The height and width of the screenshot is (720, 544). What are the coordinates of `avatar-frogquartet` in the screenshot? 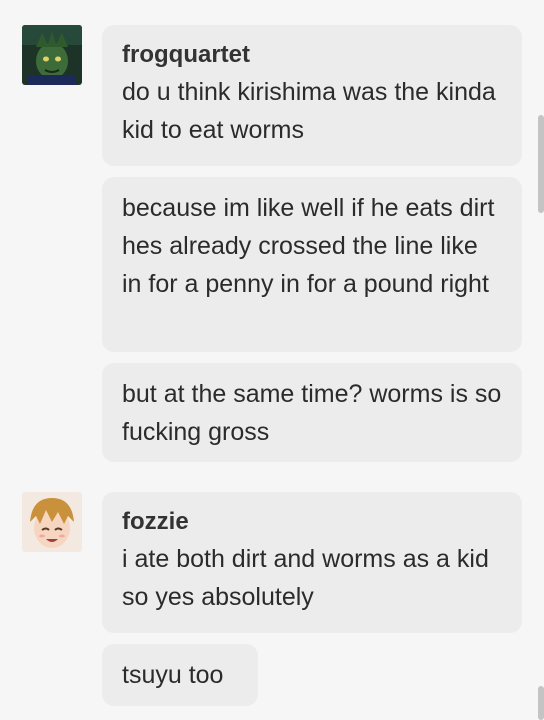 It's located at (52, 55).